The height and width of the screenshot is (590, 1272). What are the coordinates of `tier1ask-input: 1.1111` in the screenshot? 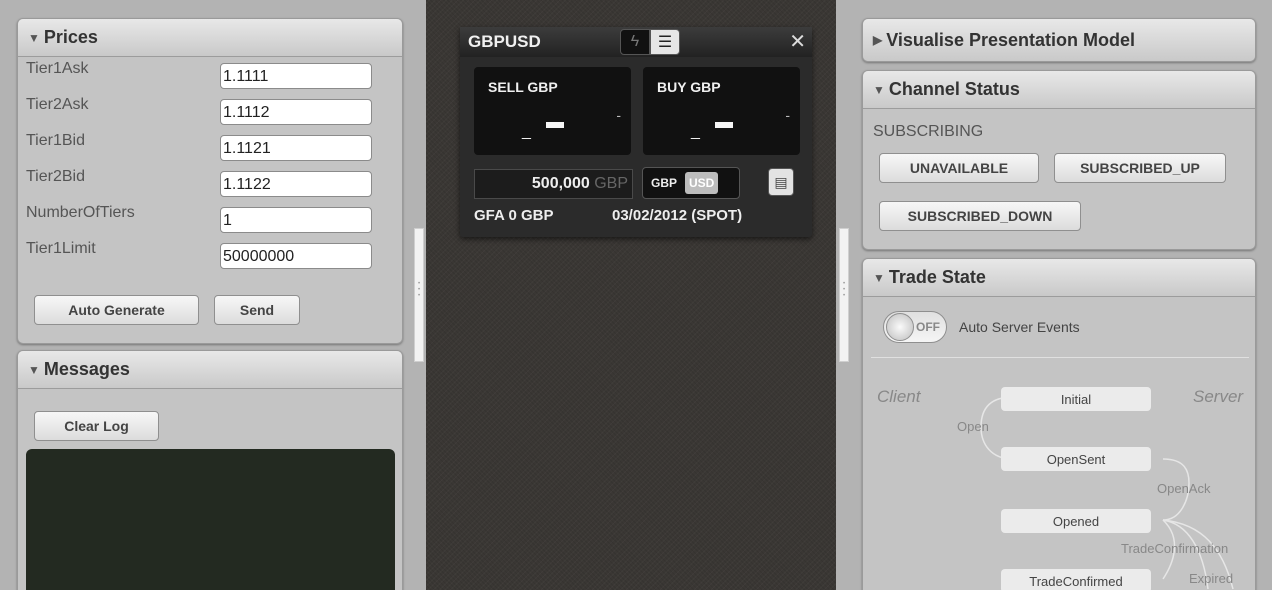 It's located at (296, 76).